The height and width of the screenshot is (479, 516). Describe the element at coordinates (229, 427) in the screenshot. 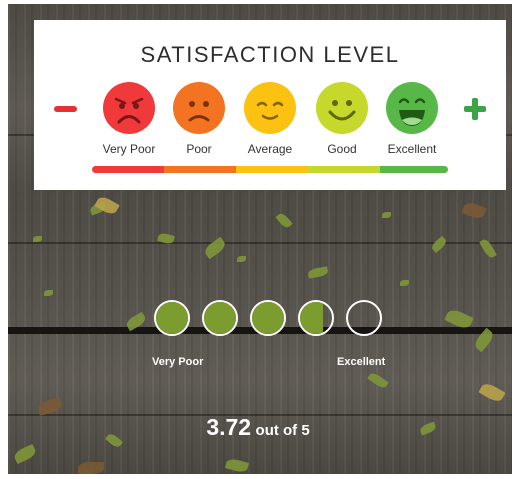

I see `score-value: 3.72` at that location.